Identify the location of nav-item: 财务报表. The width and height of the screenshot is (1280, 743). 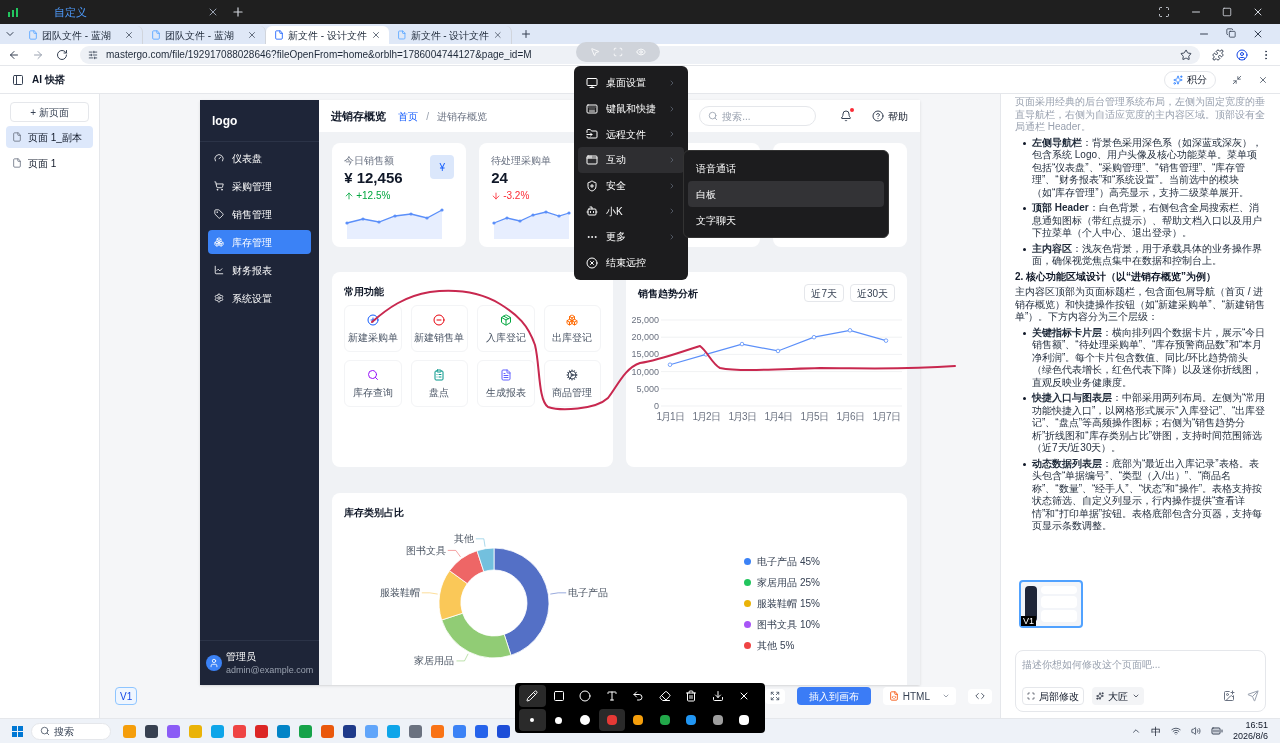
(260, 270).